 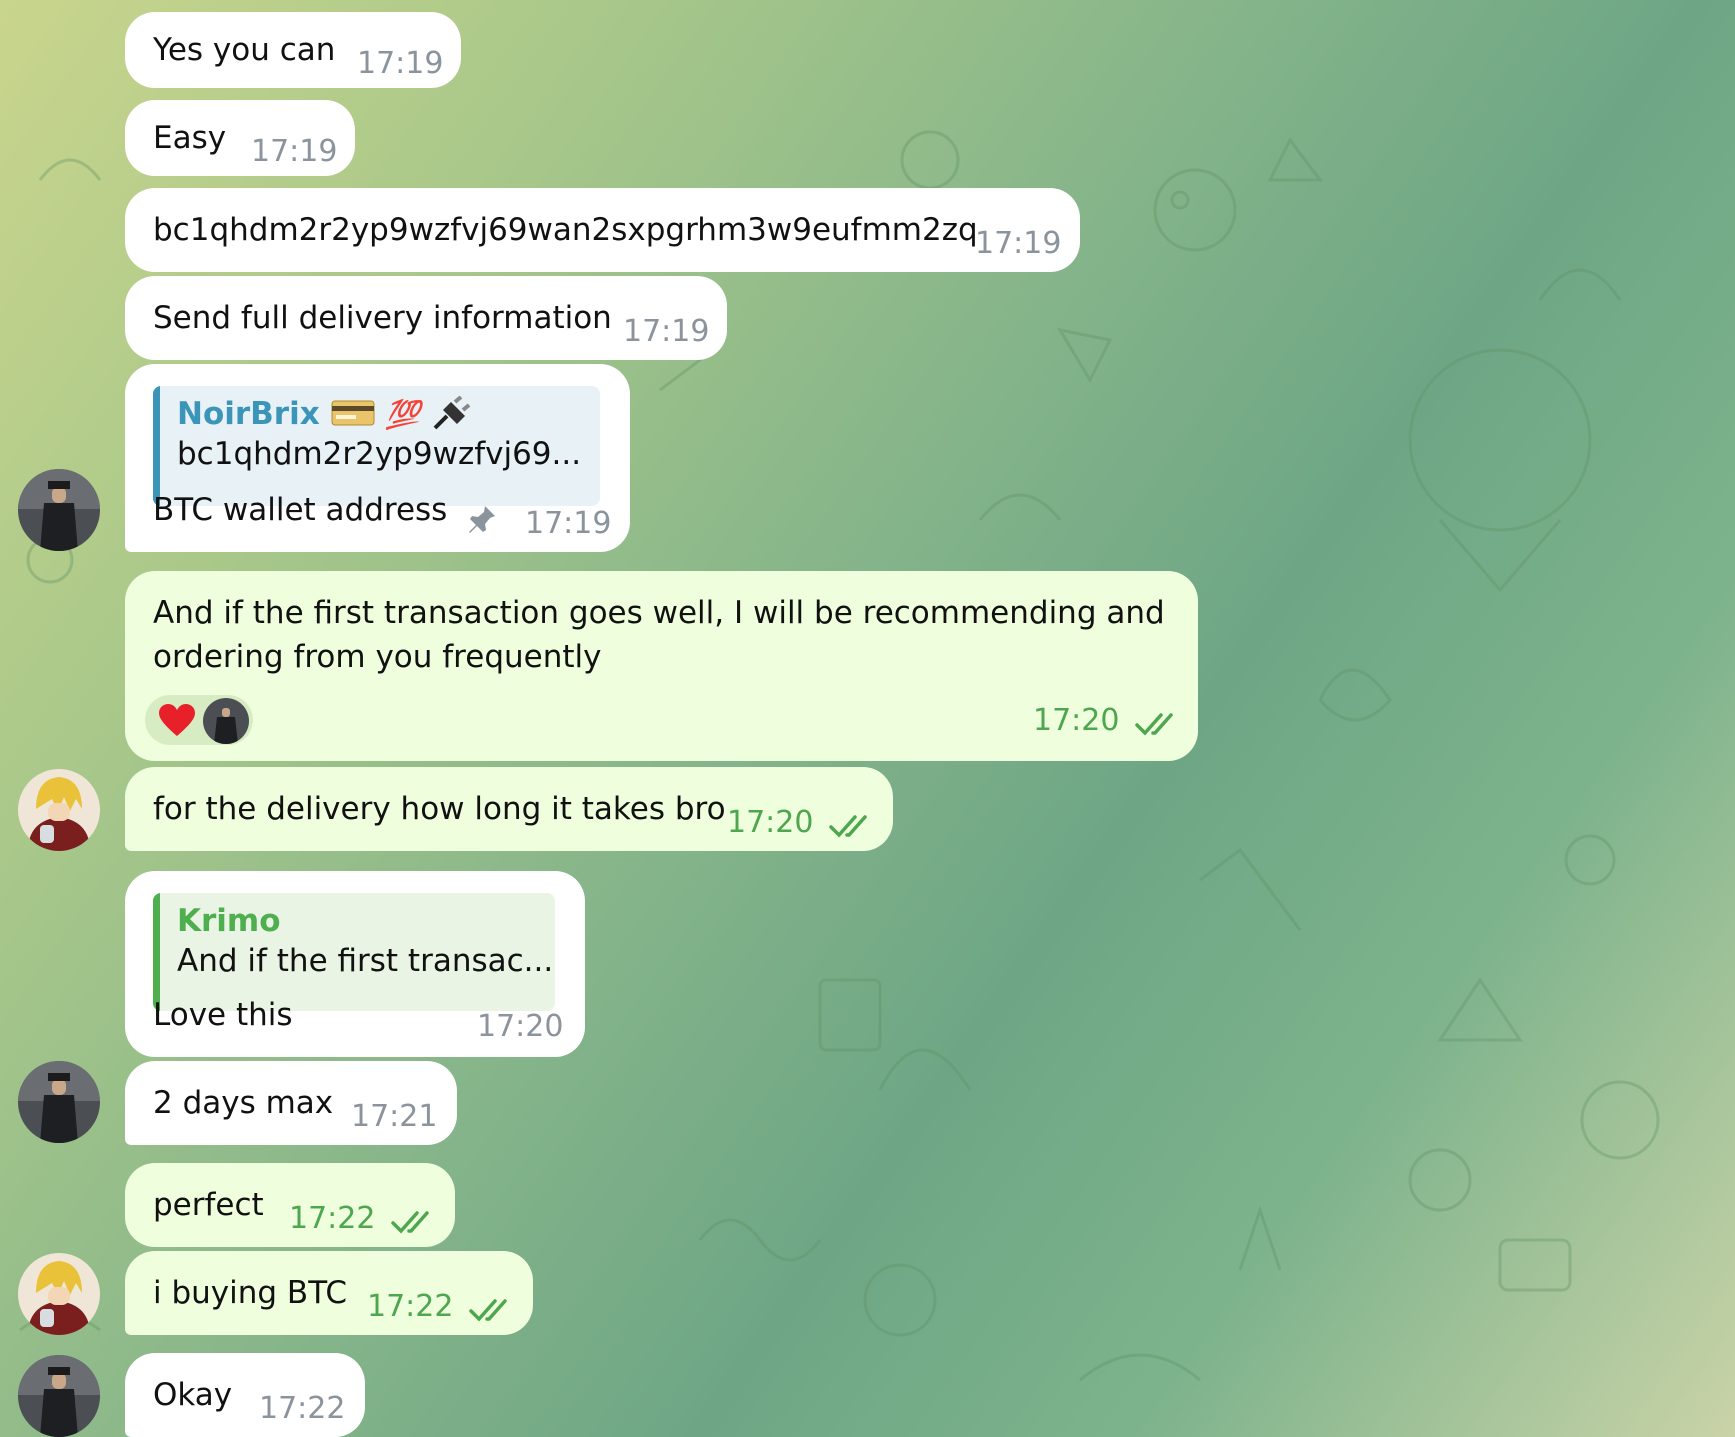 I want to click on message-text: Okay, so click(x=193, y=1395).